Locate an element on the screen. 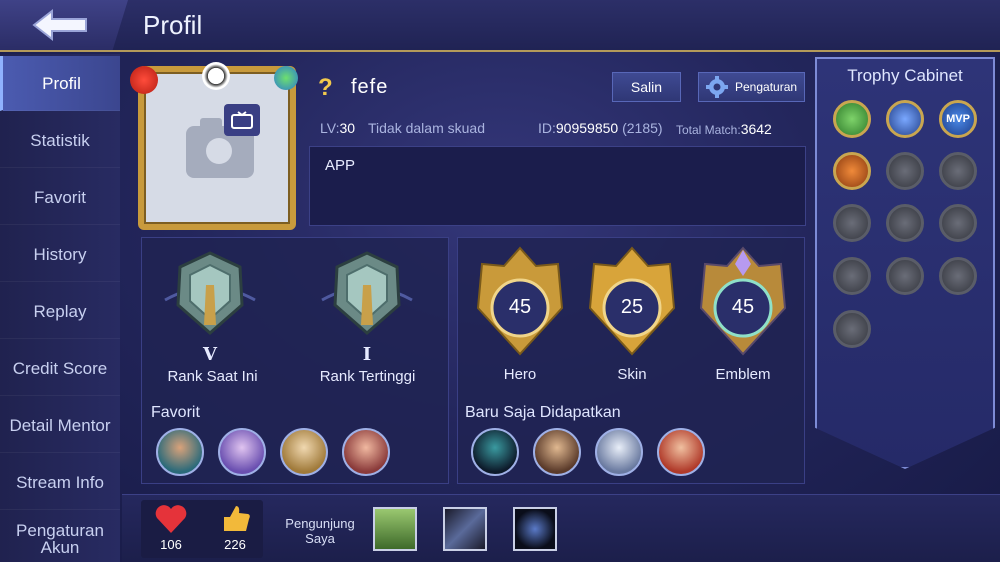 This screenshot has width=1000, height=562. current-rank-badge-icon is located at coordinates (210, 300).